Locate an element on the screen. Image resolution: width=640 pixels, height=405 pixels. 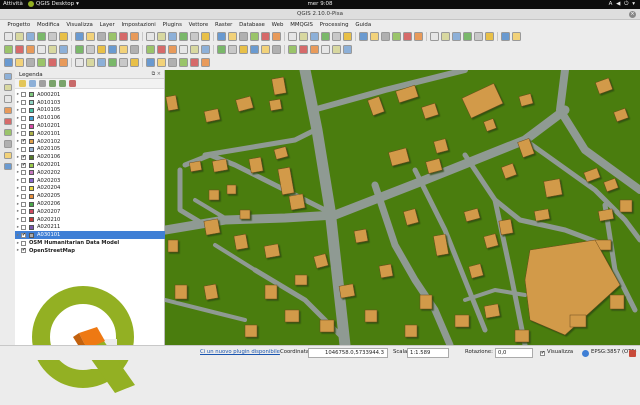
layer-row: ▸ A020210 is located at coordinates (90, 220).